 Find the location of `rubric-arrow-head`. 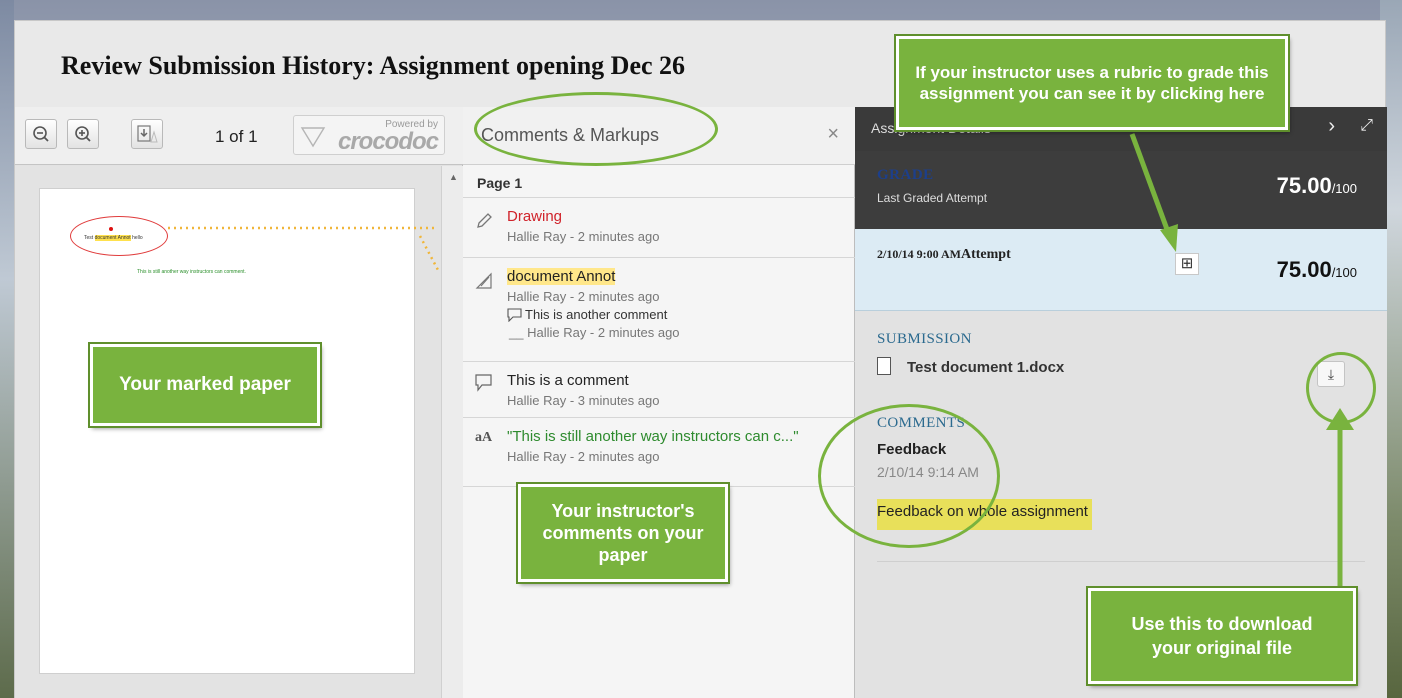

rubric-arrow-head is located at coordinates (1169, 238).